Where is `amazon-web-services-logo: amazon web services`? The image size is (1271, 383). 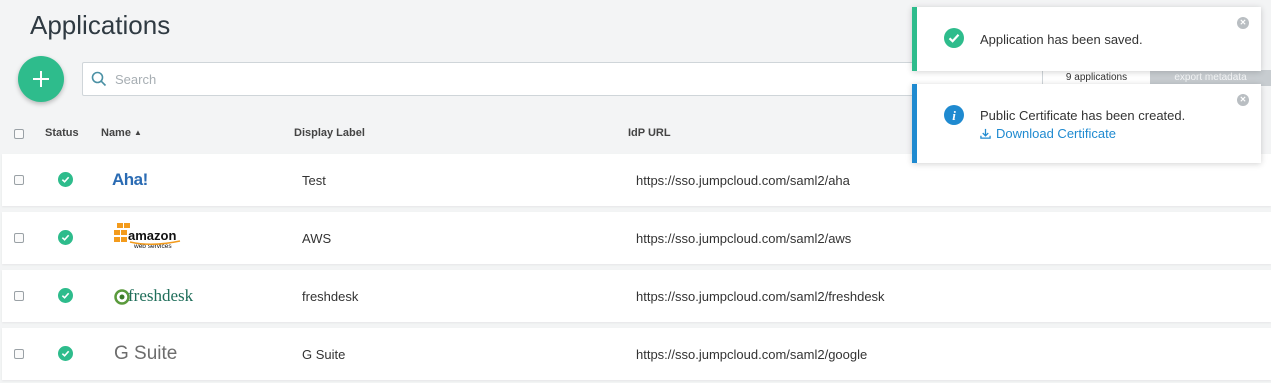 amazon-web-services-logo: amazon web services is located at coordinates (150, 237).